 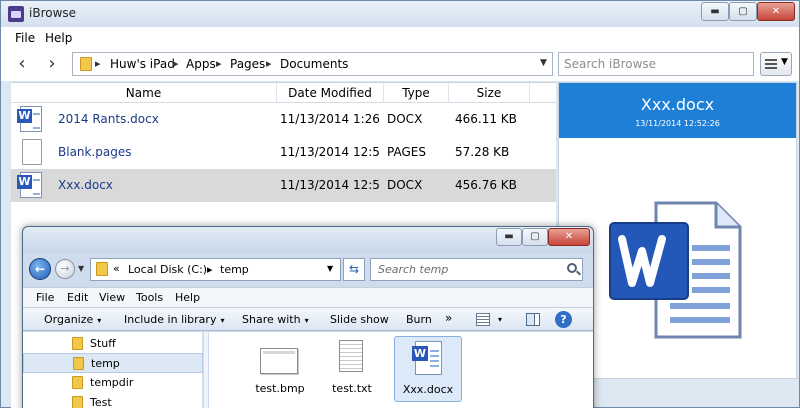 What do you see at coordinates (359, 319) in the screenshot?
I see `slide-show-button: Slide show` at bounding box center [359, 319].